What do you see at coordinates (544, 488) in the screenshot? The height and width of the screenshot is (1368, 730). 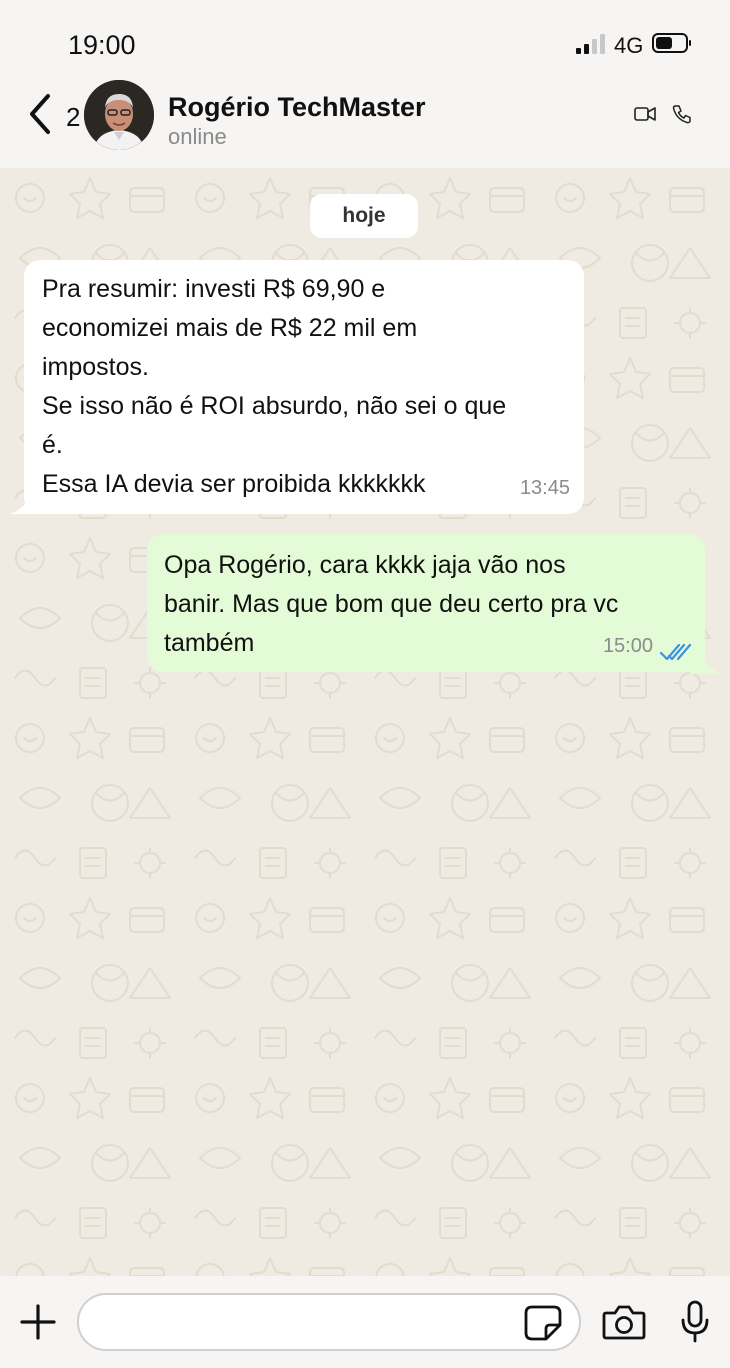 I see `message-time: 13:45` at bounding box center [544, 488].